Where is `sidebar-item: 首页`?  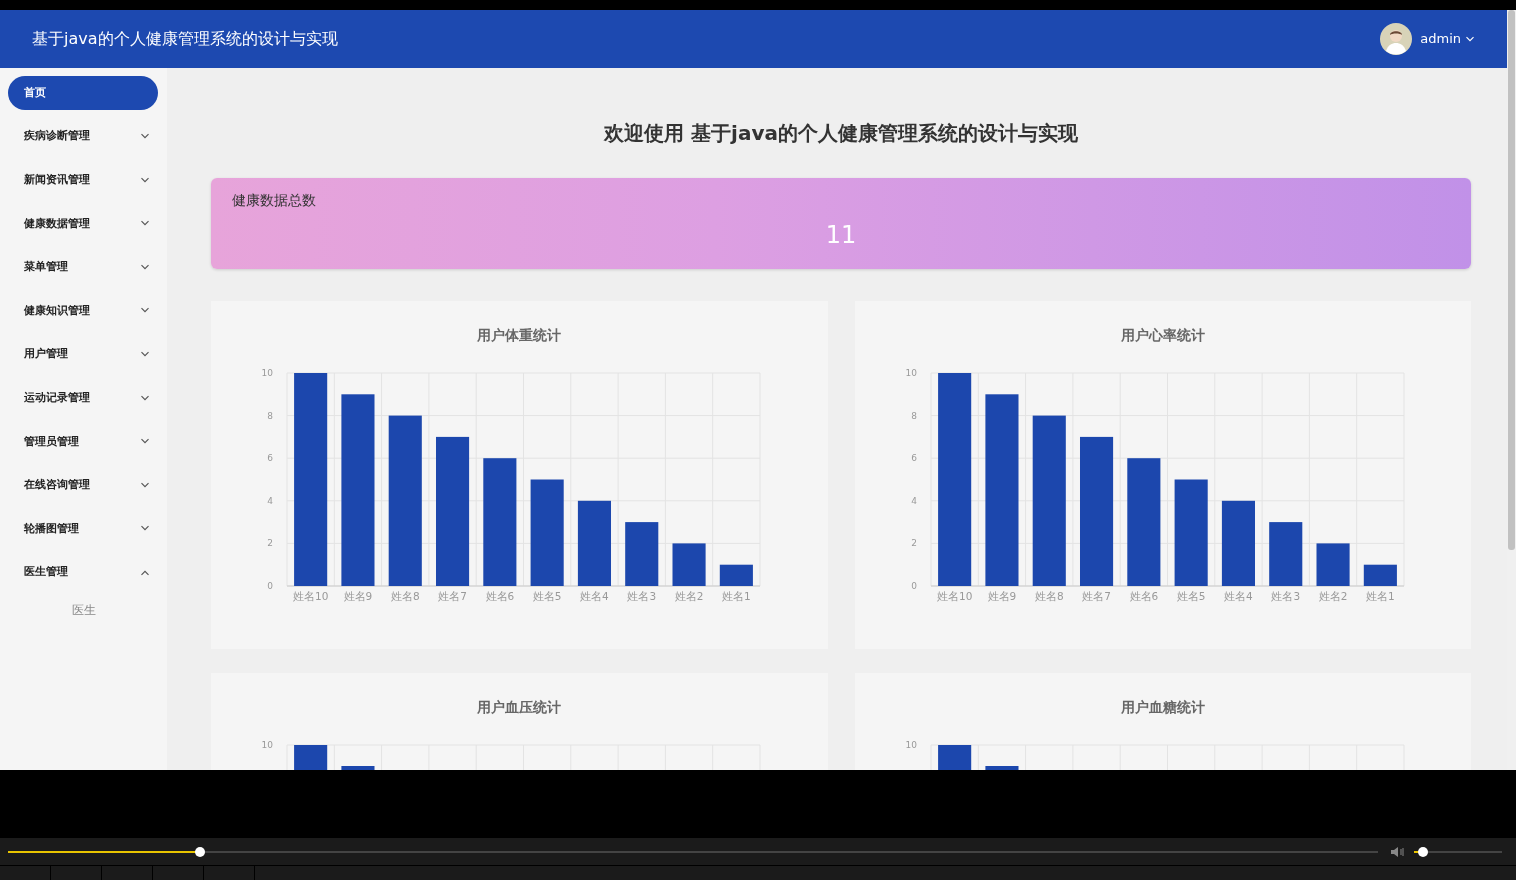 sidebar-item: 首页 is located at coordinates (83, 93).